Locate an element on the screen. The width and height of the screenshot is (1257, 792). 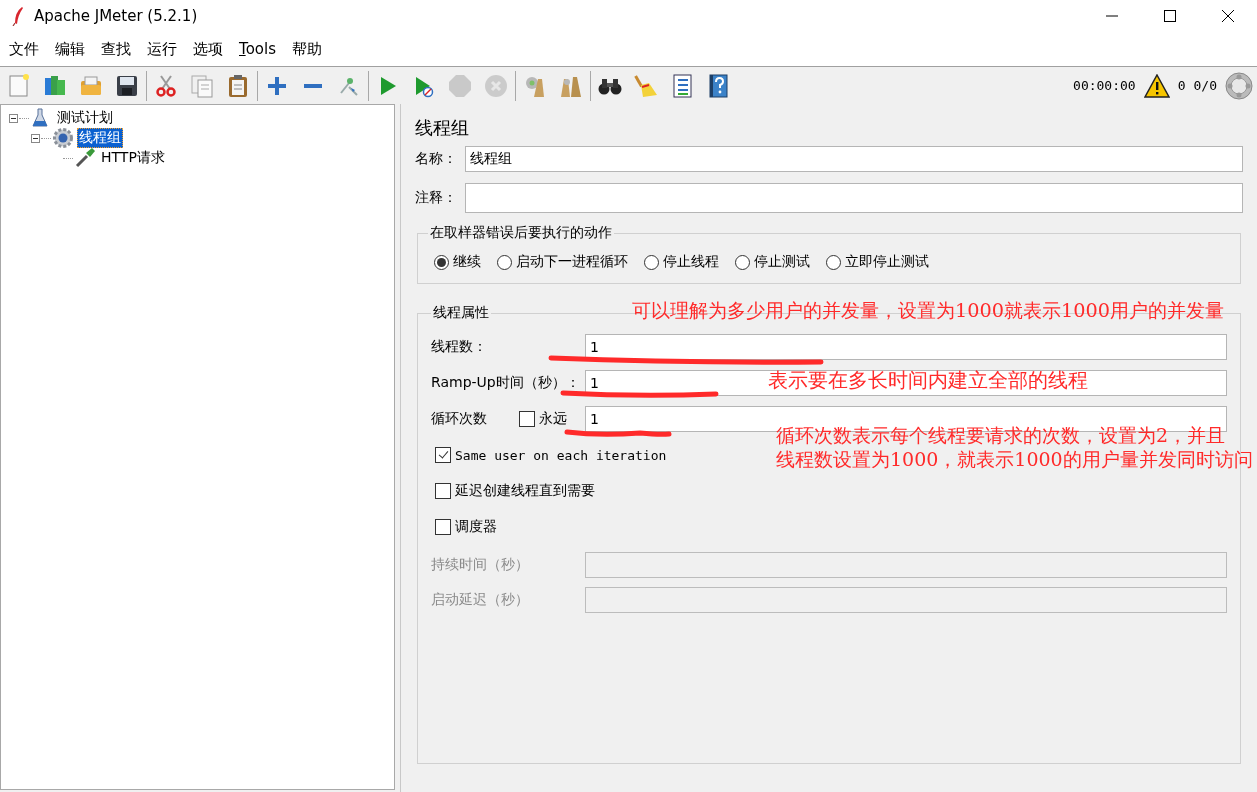
checkbox-option: 延迟创建线程直到需要 is located at coordinates (515, 491).